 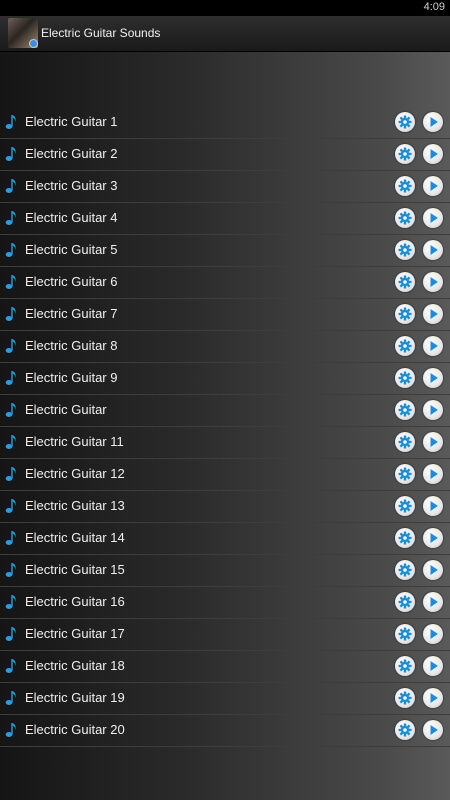 What do you see at coordinates (225, 731) in the screenshot?
I see `sound-row: Electric Guitar 20` at bounding box center [225, 731].